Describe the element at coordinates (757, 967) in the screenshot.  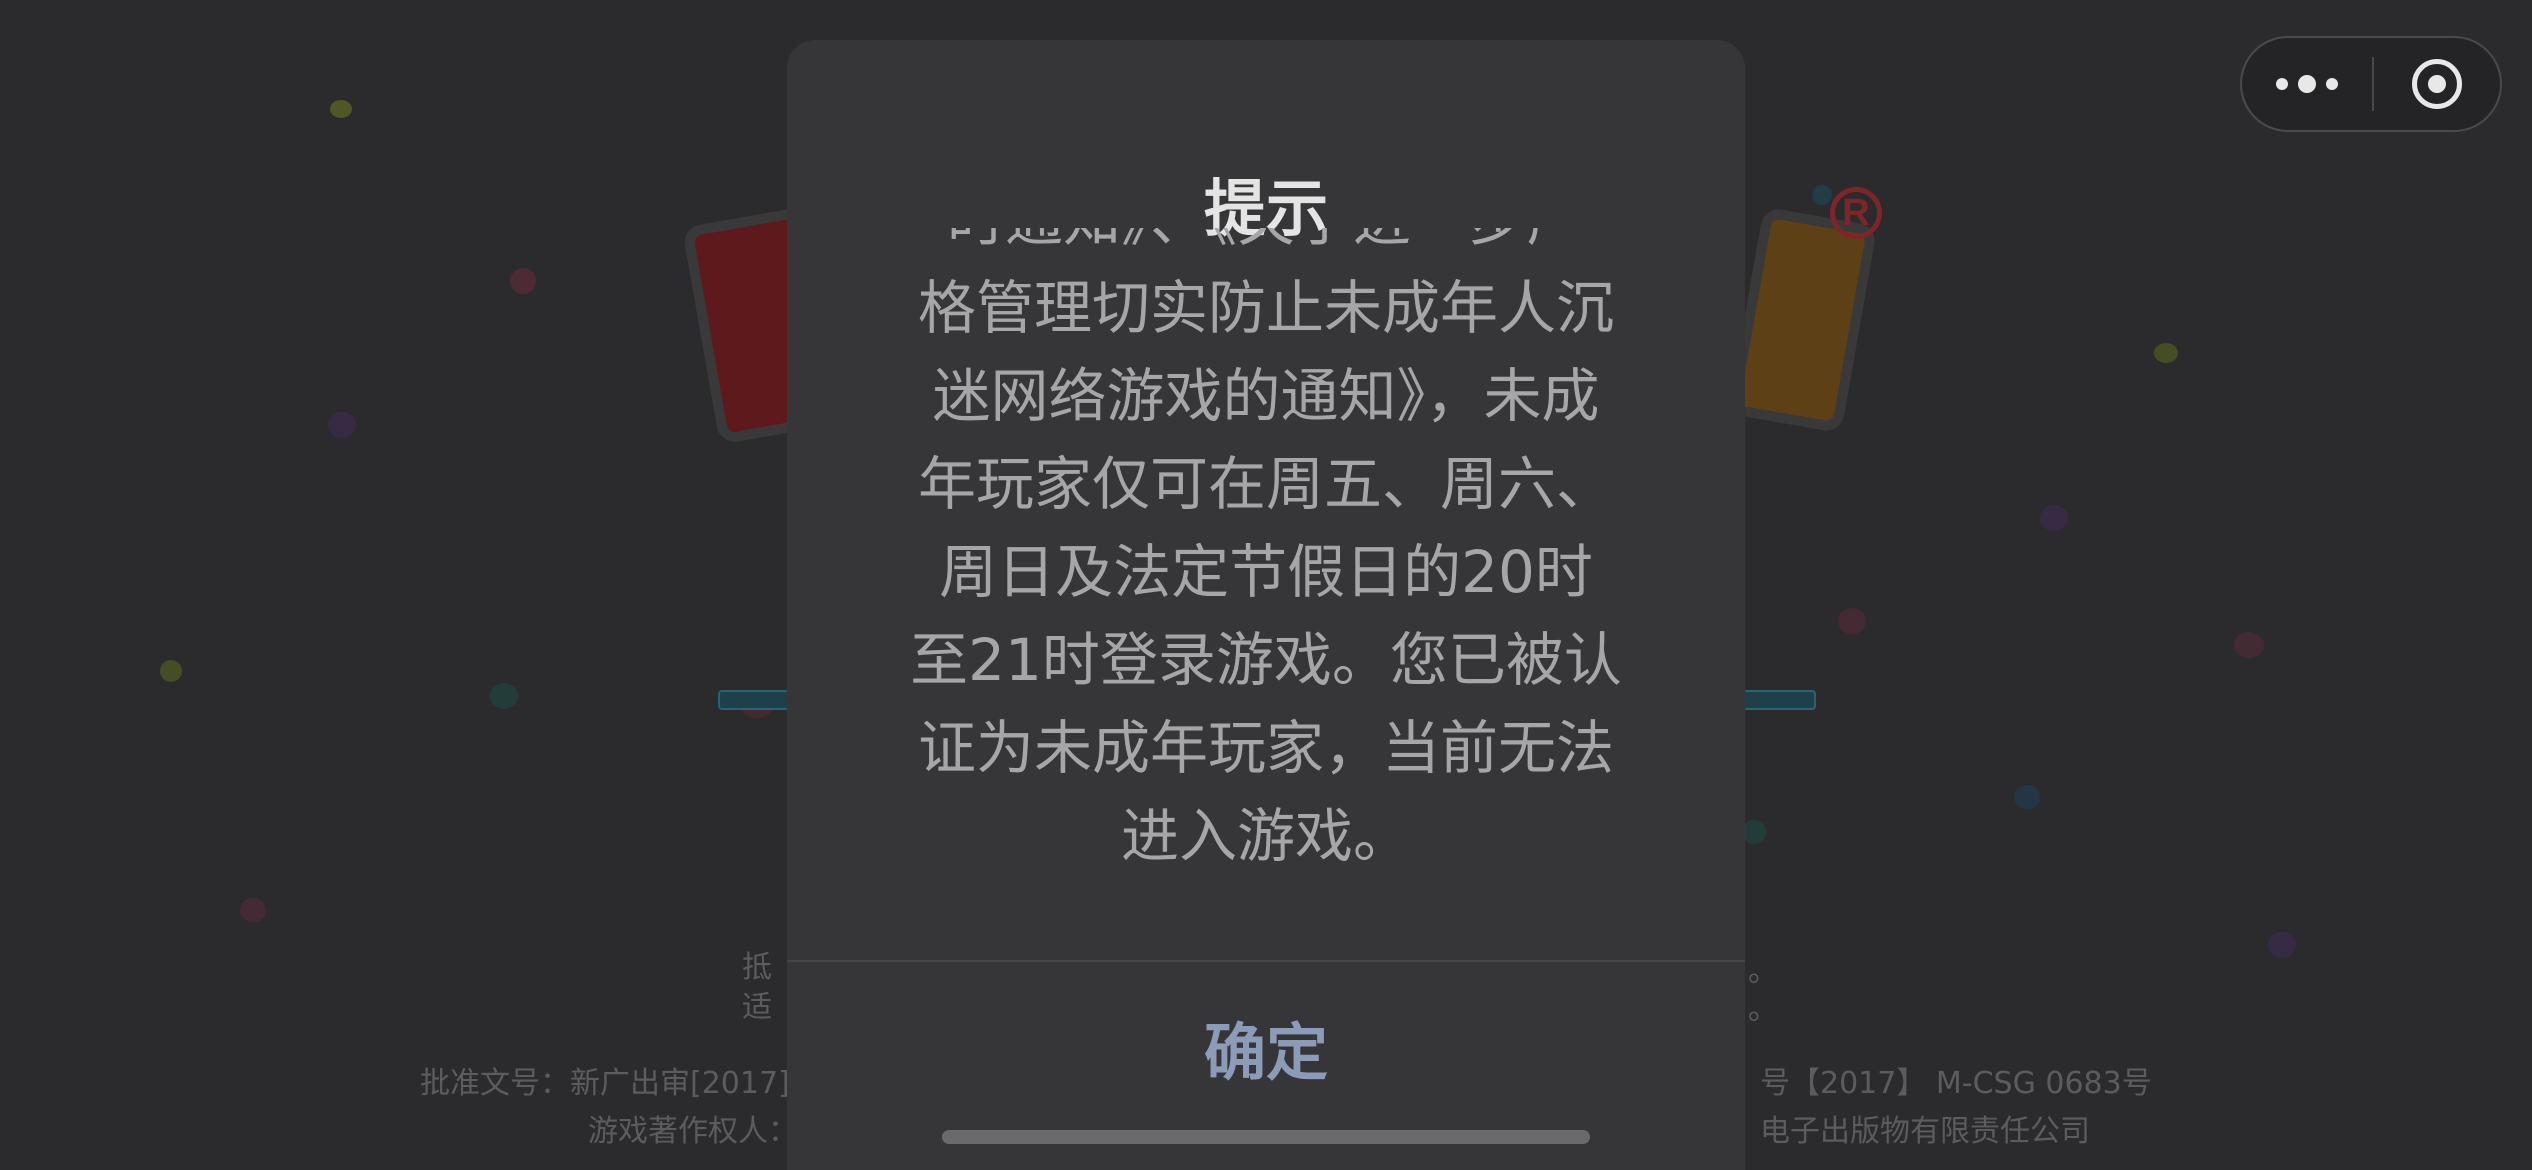
I see `notice-line1-left: 抵` at that location.